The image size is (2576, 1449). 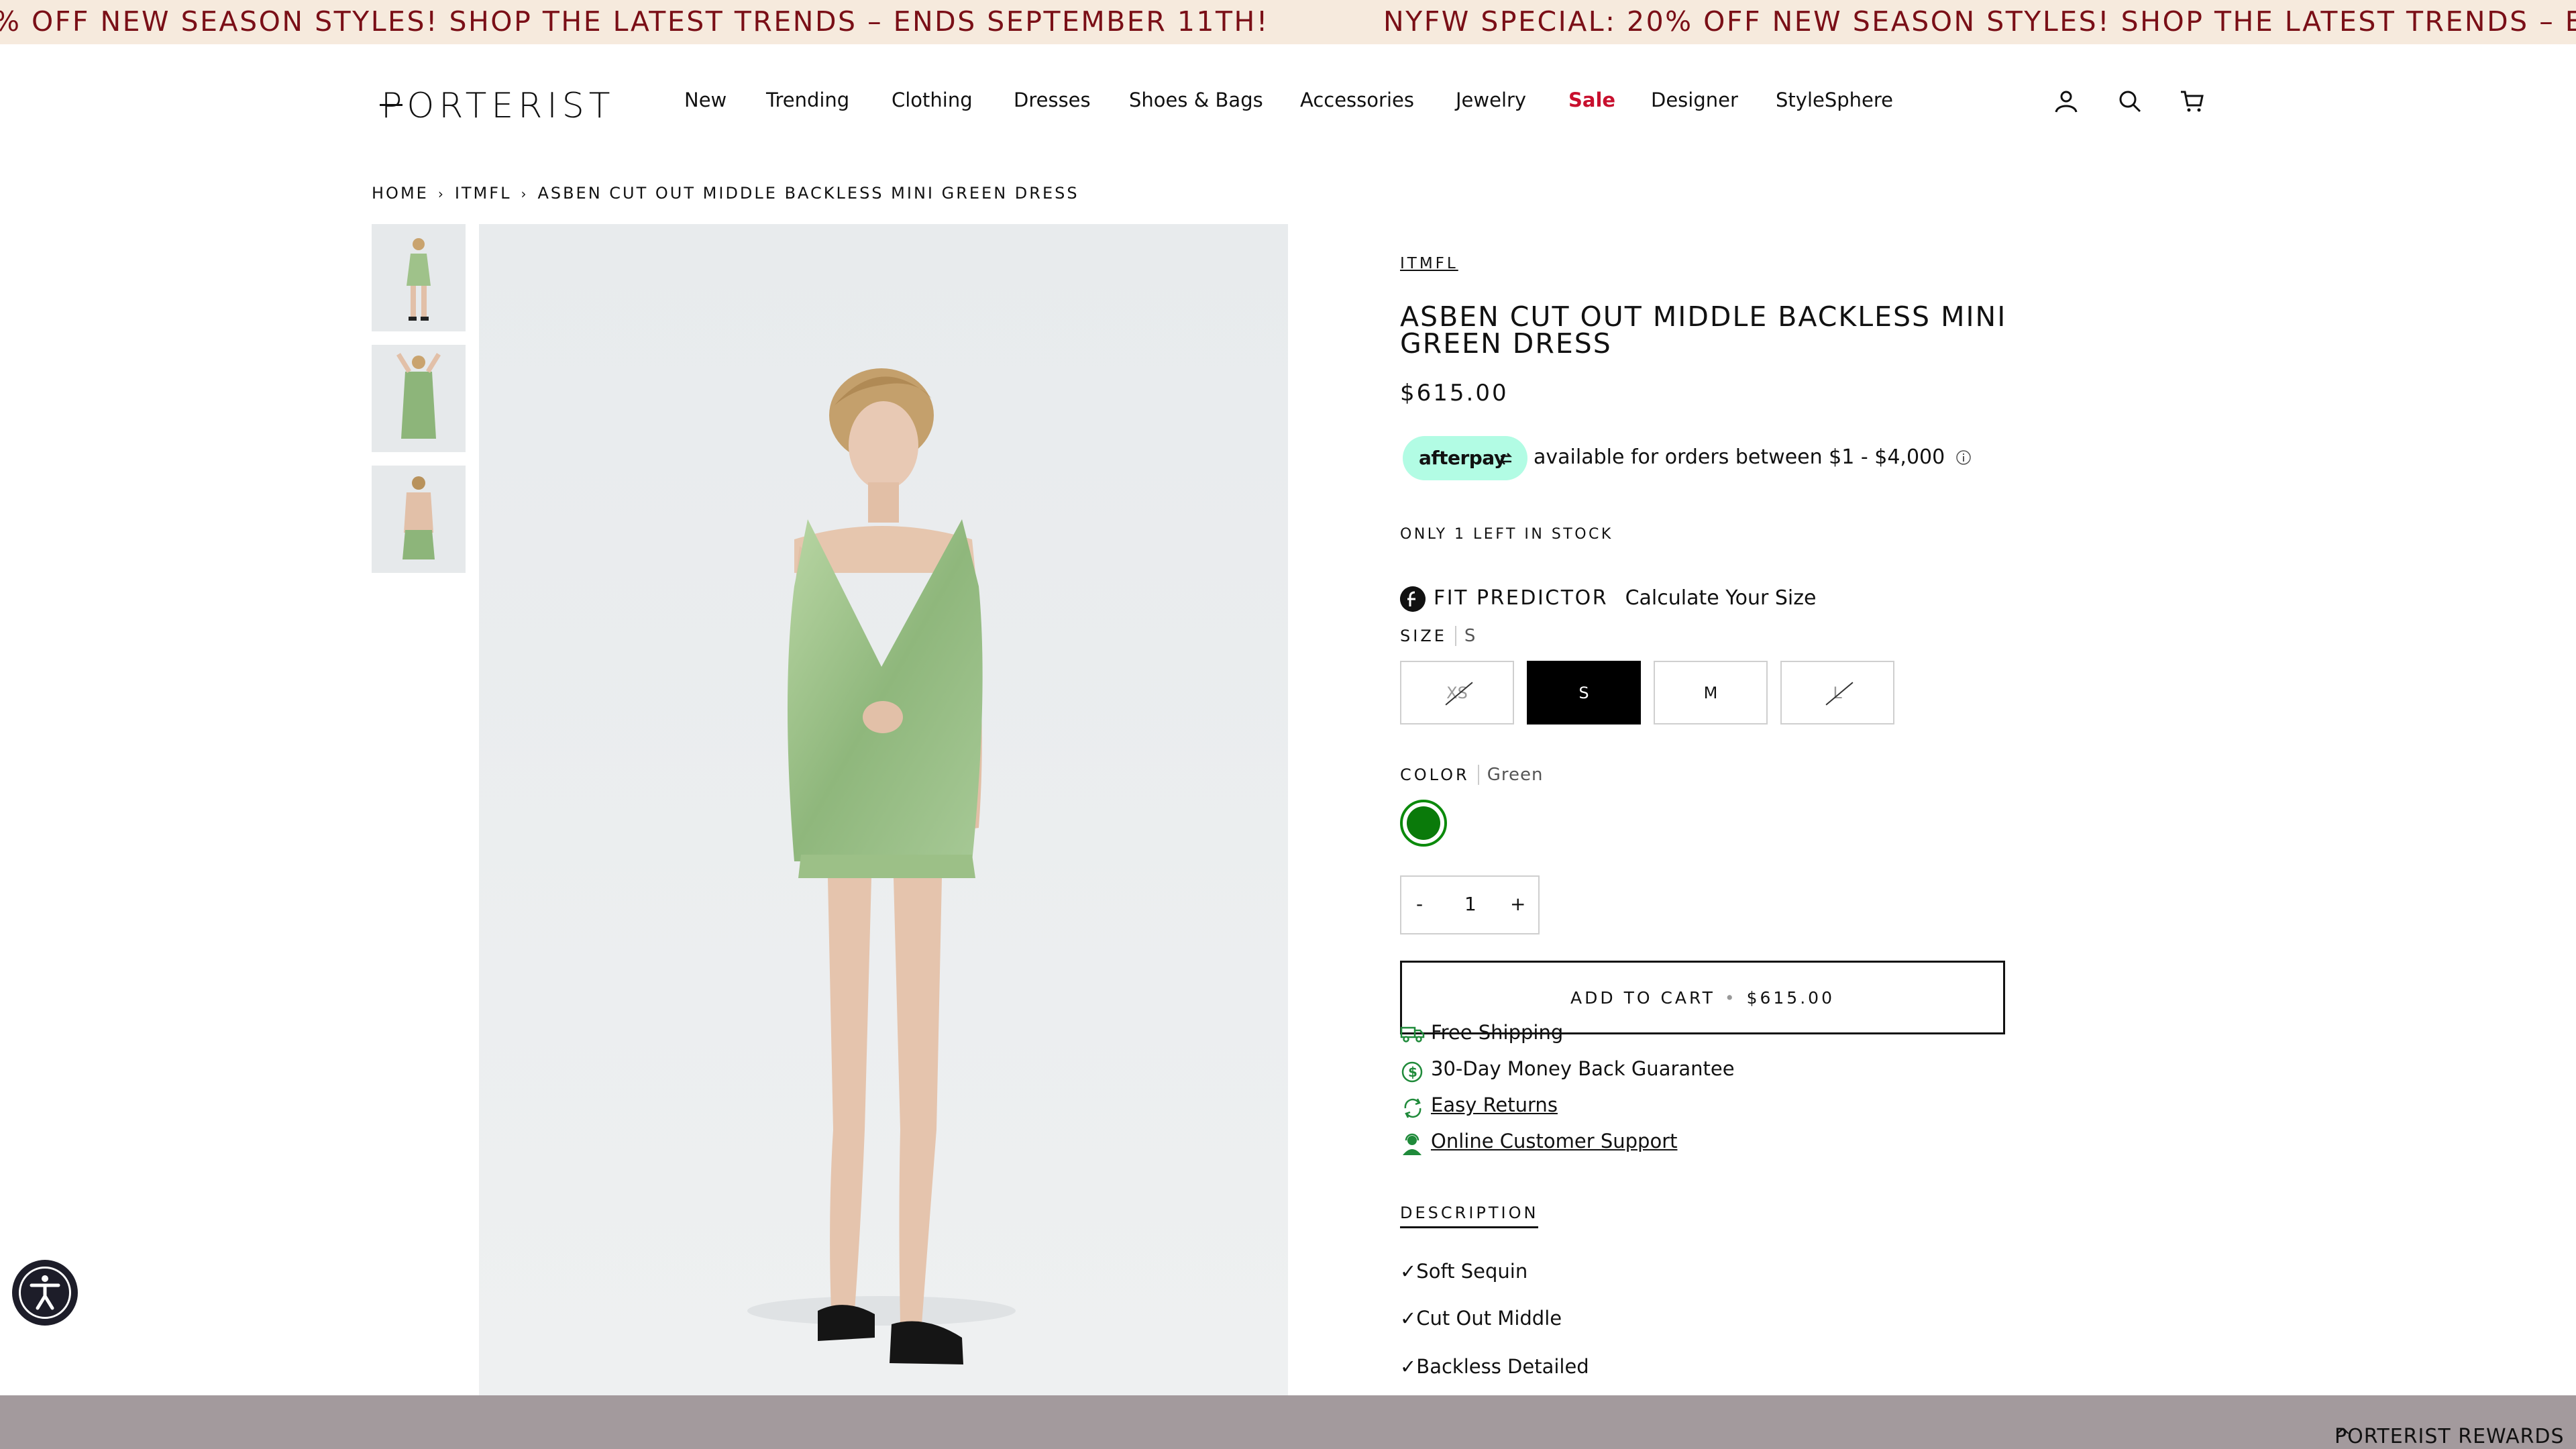 I want to click on nav-item-sale: Sale, so click(x=1591, y=100).